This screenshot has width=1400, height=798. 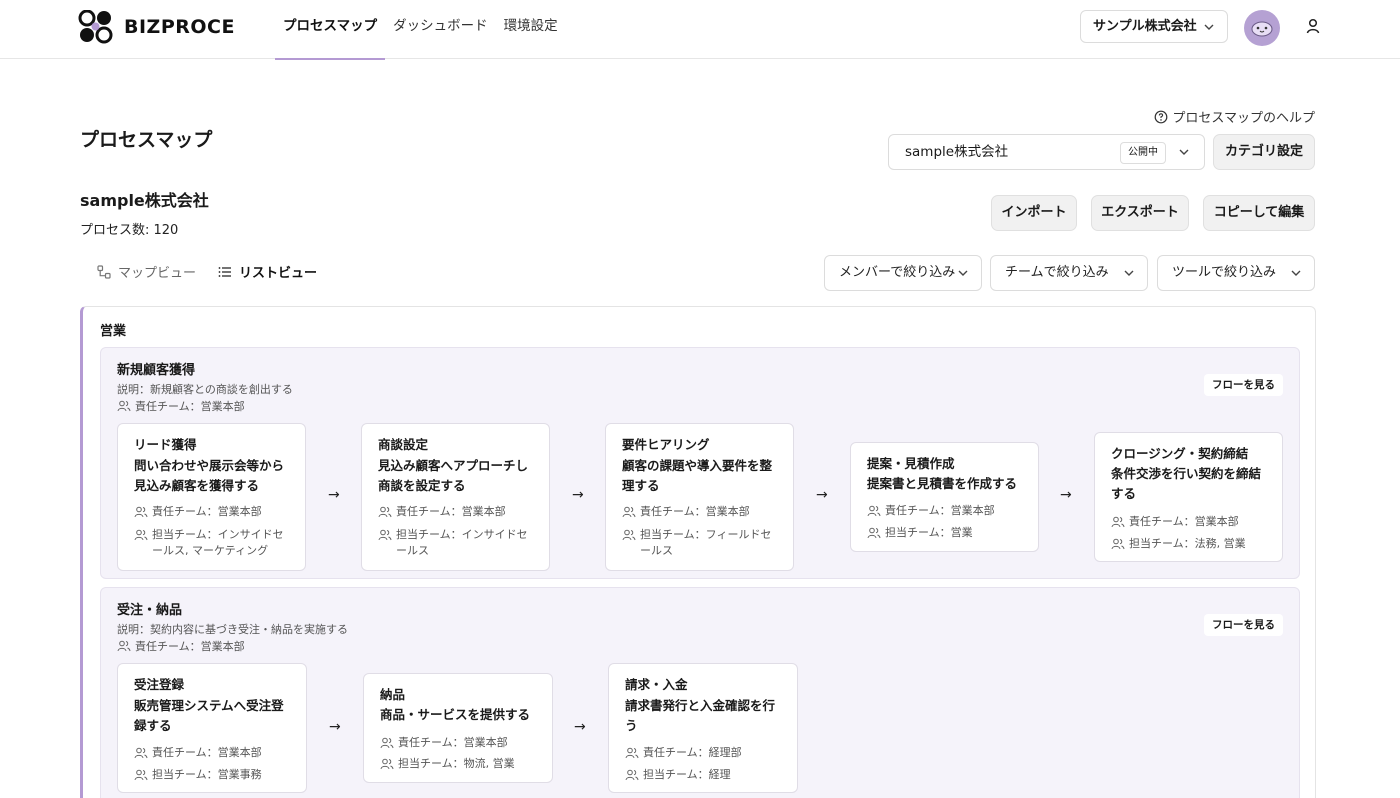 What do you see at coordinates (911, 463) in the screenshot?
I see `card-title: 提案・見積作成` at bounding box center [911, 463].